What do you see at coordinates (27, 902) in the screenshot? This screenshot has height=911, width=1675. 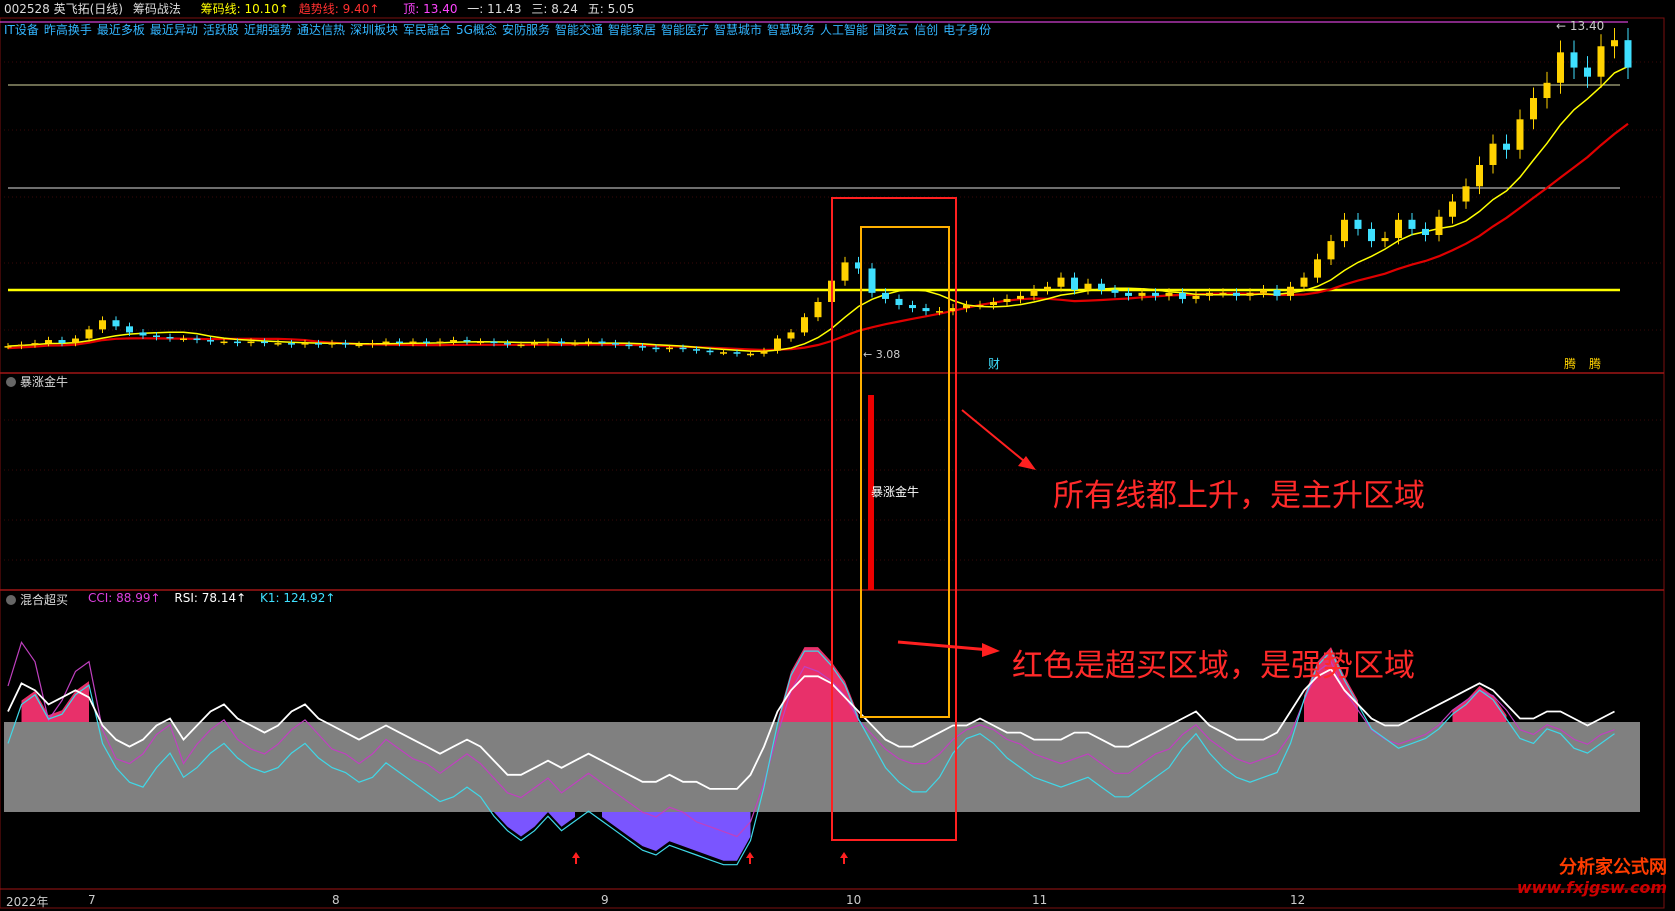 I see `date-label: 2022年` at bounding box center [27, 902].